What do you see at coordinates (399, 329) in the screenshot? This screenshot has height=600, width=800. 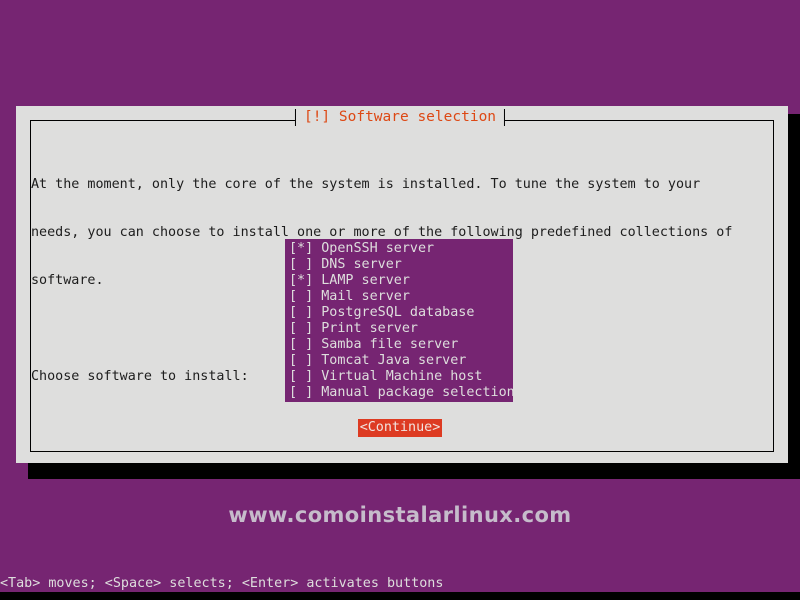 I see `list-item: [ ] Print server` at bounding box center [399, 329].